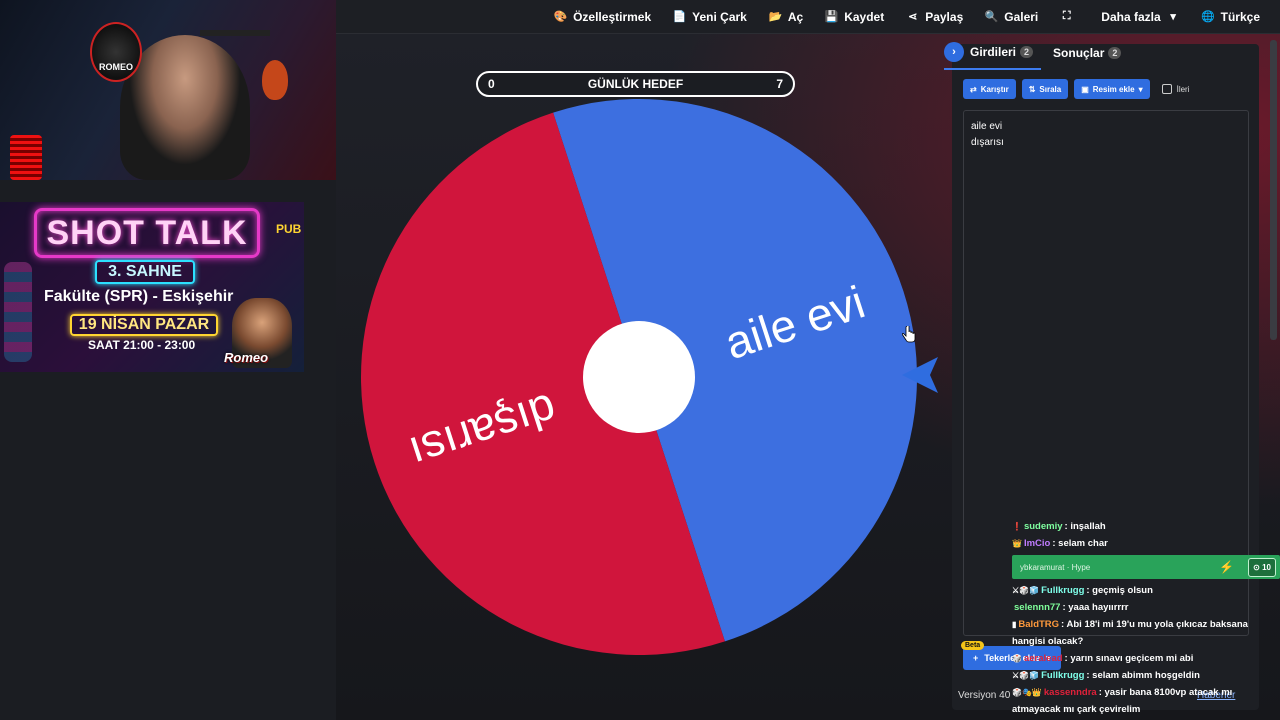  I want to click on chat-text: : selam char, so click(1080, 543).